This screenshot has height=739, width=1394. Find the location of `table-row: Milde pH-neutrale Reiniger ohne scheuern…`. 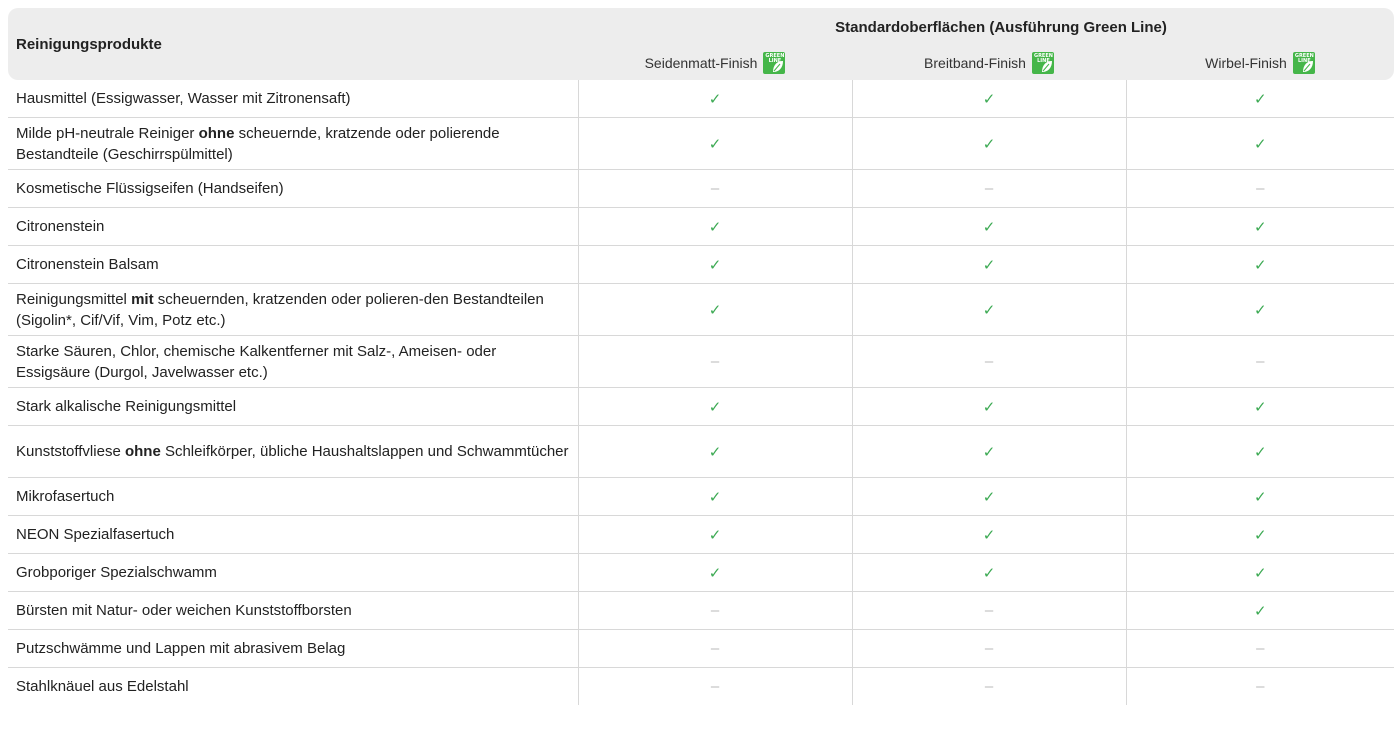

table-row: Milde pH-neutrale Reiniger ohne scheuern… is located at coordinates (701, 143).